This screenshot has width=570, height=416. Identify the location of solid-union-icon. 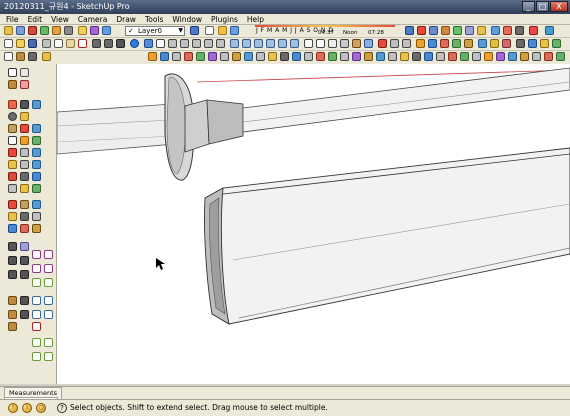
(420, 43).